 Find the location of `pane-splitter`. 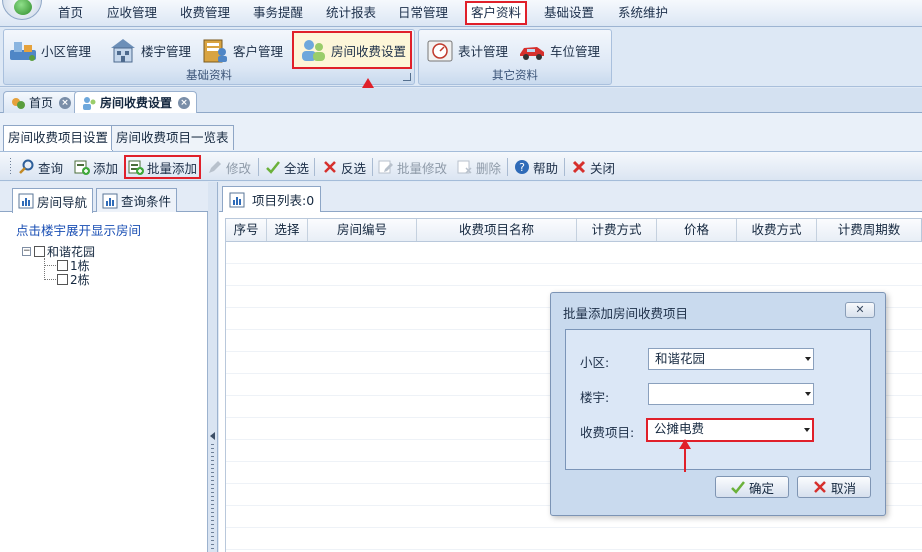

pane-splitter is located at coordinates (213, 367).